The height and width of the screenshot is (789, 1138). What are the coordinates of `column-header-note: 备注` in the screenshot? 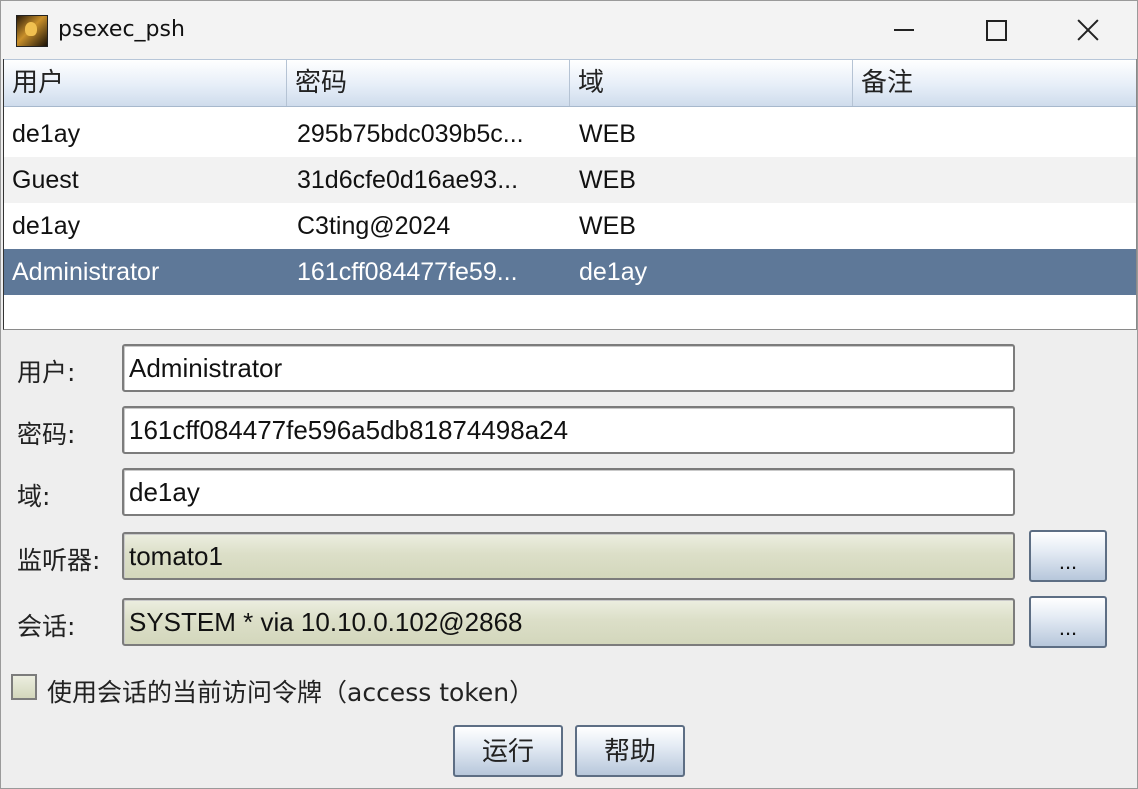 It's located at (994, 83).